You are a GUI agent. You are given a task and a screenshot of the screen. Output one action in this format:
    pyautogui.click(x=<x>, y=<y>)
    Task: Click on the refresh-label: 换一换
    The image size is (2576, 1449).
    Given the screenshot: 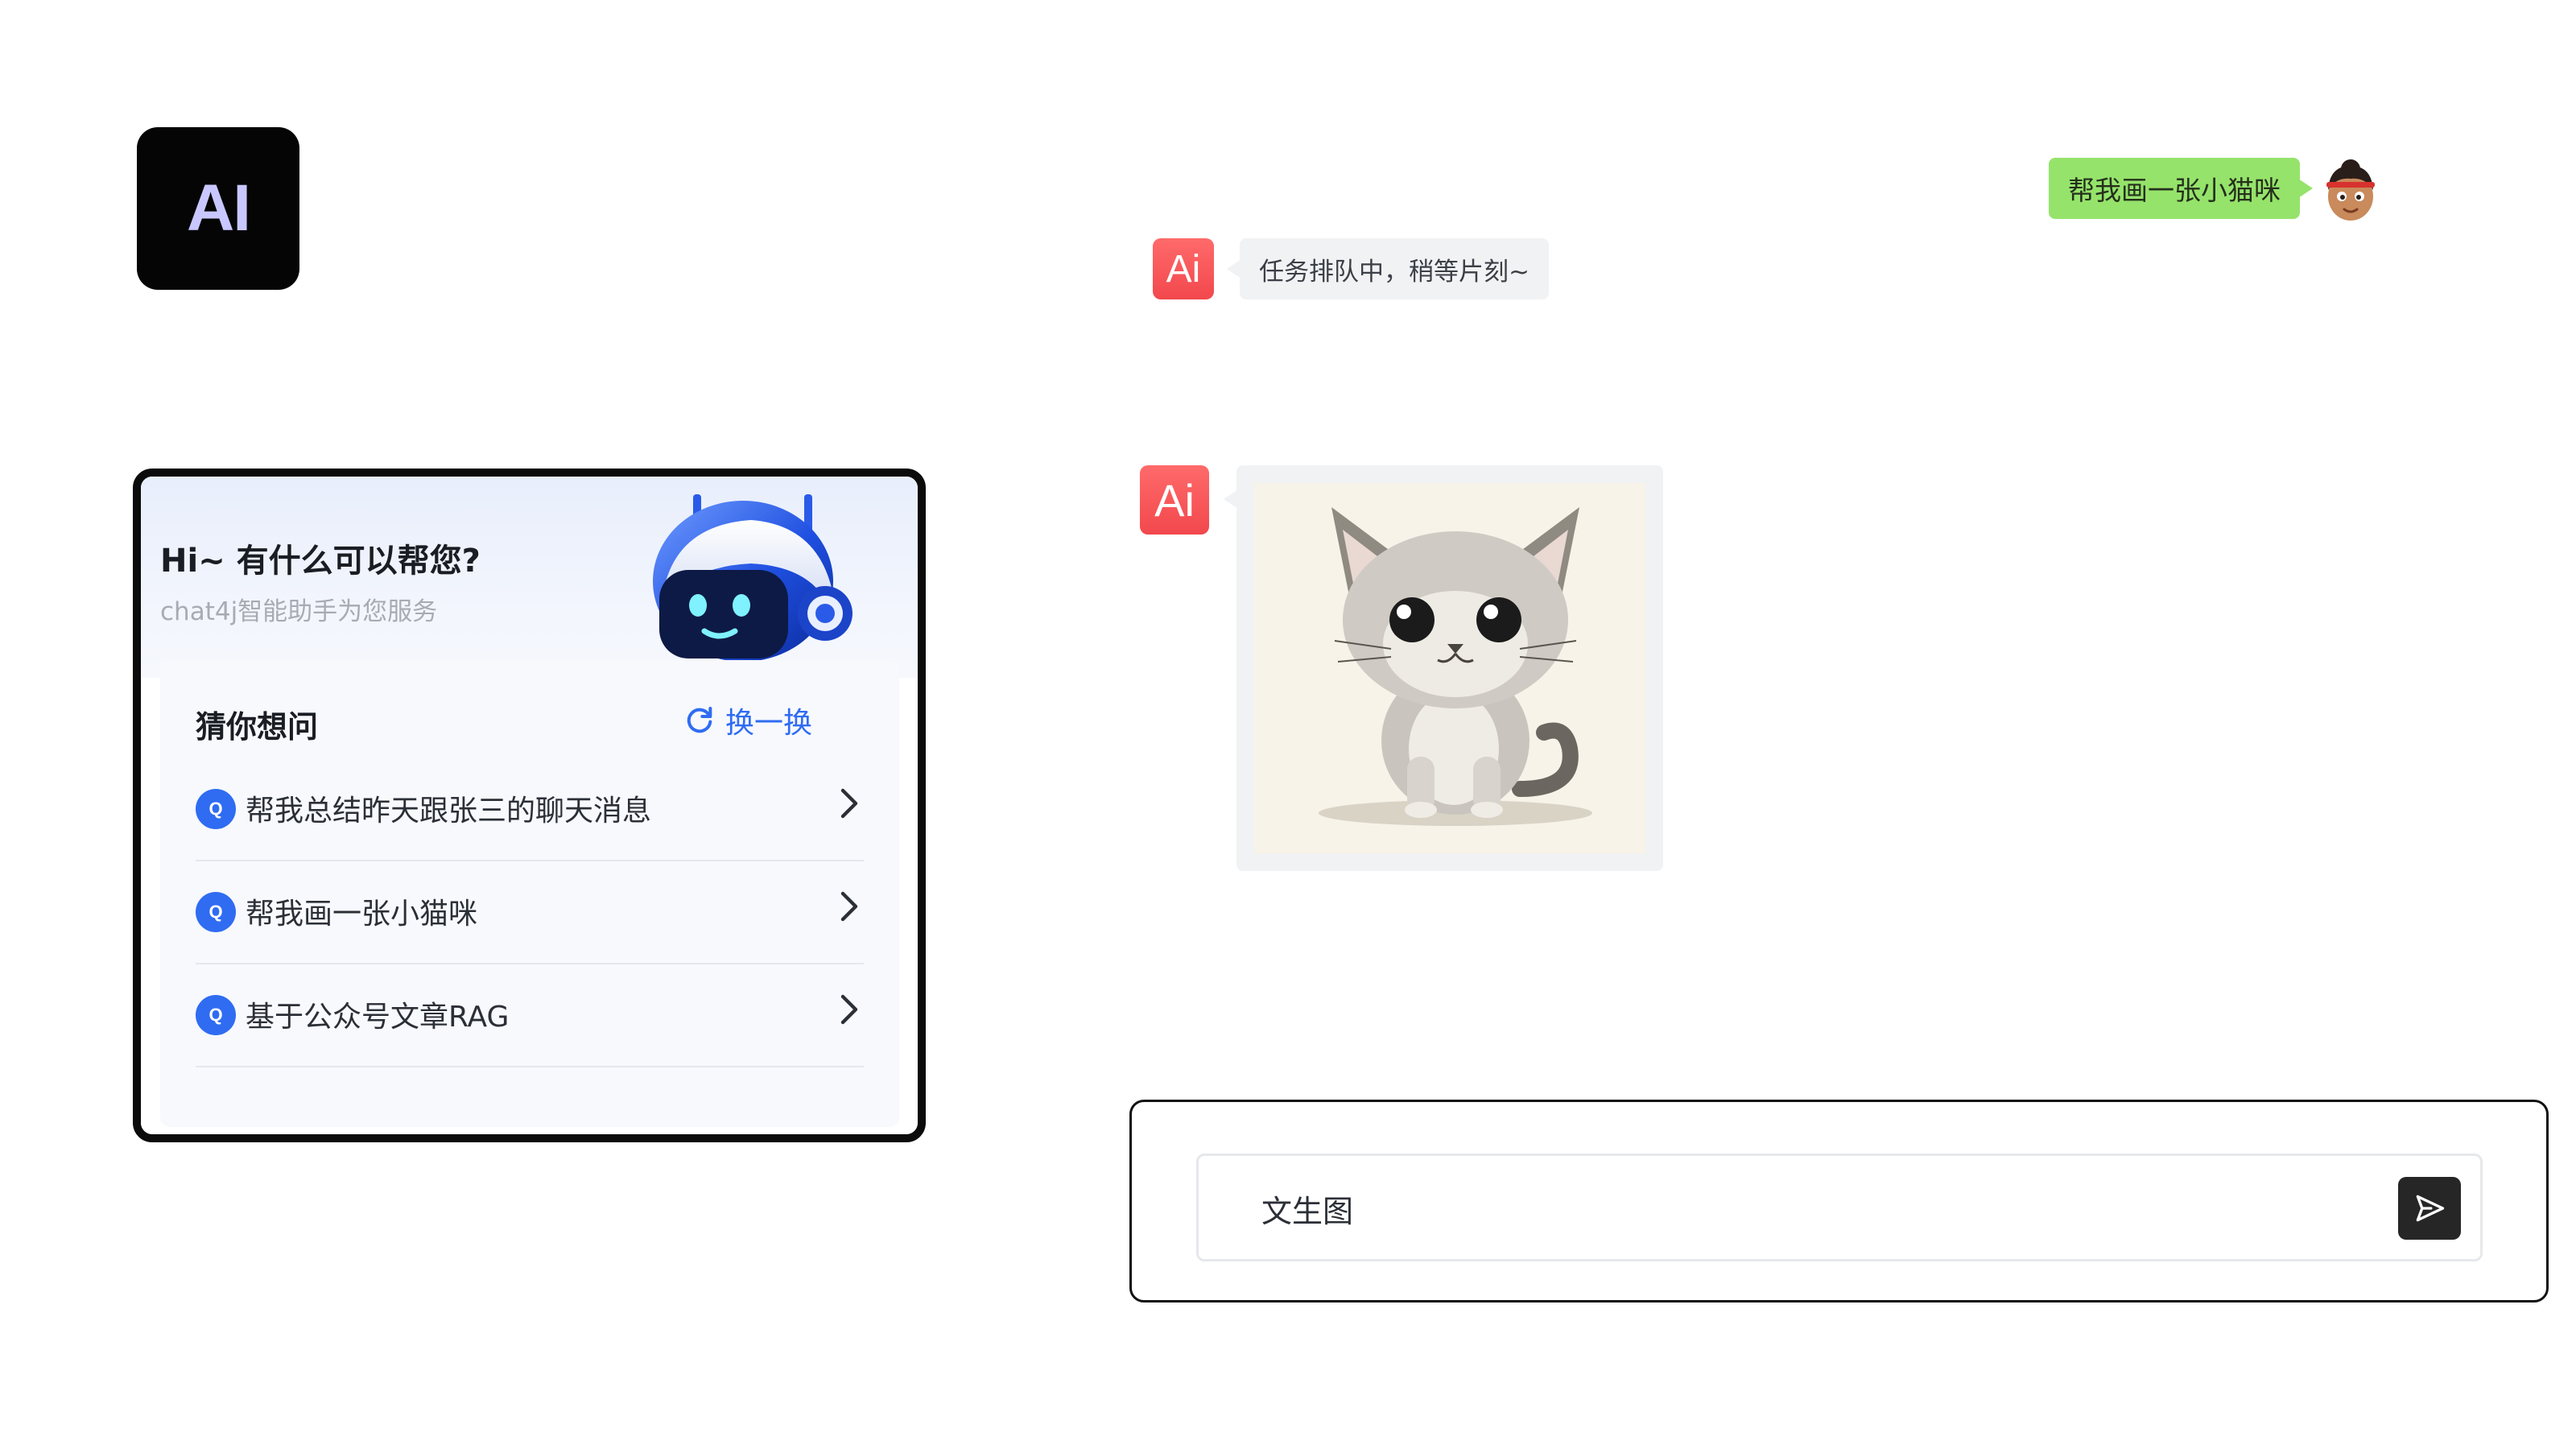 What is the action you would take?
    pyautogui.click(x=769, y=723)
    